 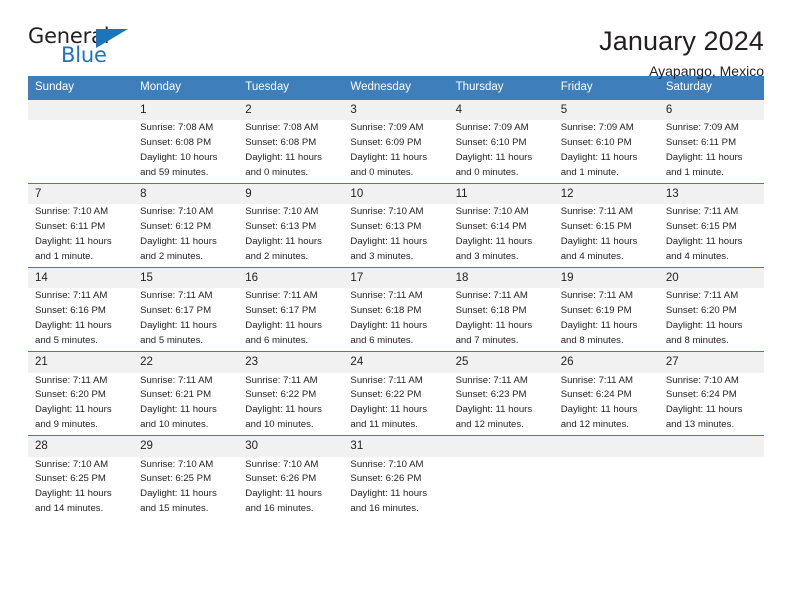 I want to click on calendar-day-number: 4, so click(x=501, y=110).